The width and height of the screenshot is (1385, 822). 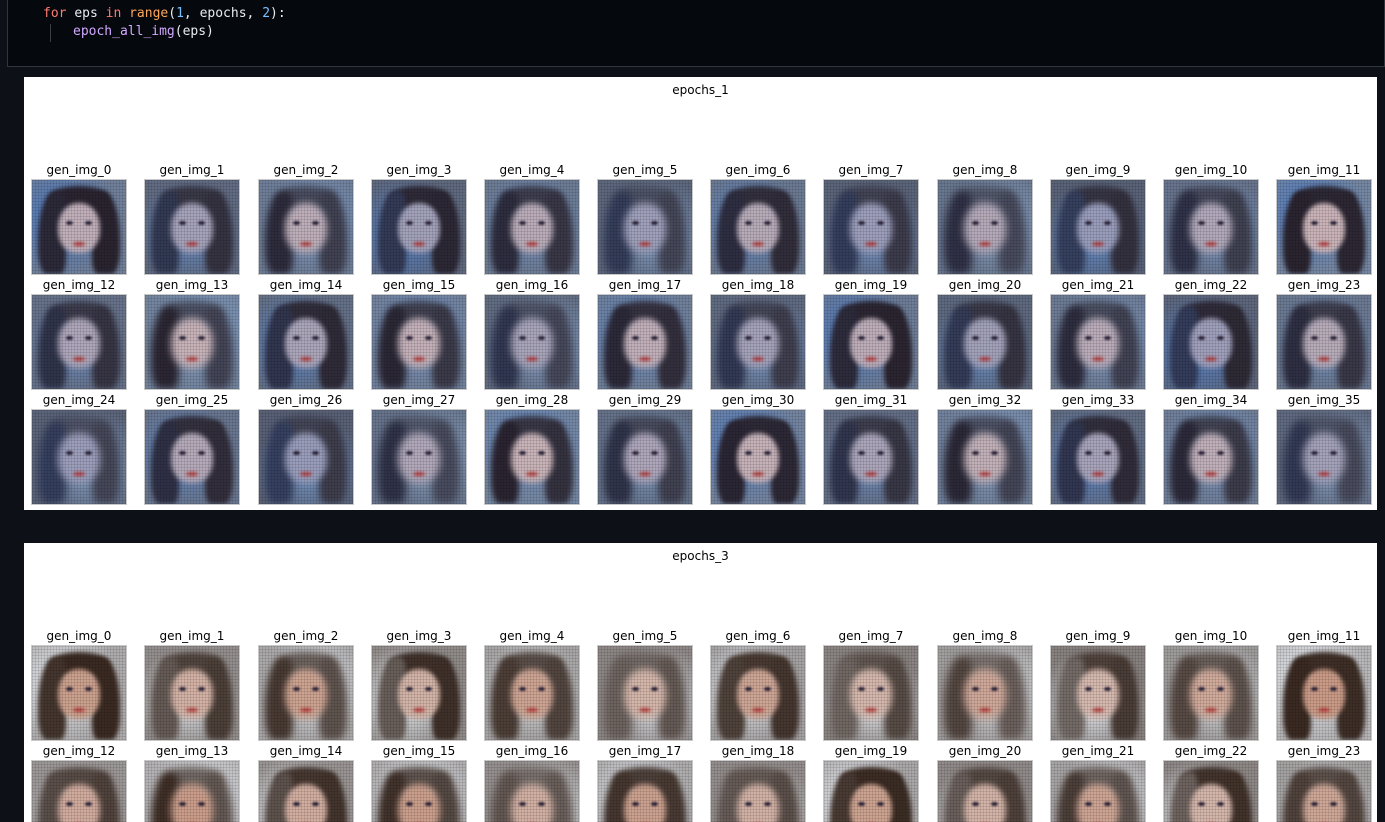 I want to click on builtin-range: range, so click(x=149, y=13).